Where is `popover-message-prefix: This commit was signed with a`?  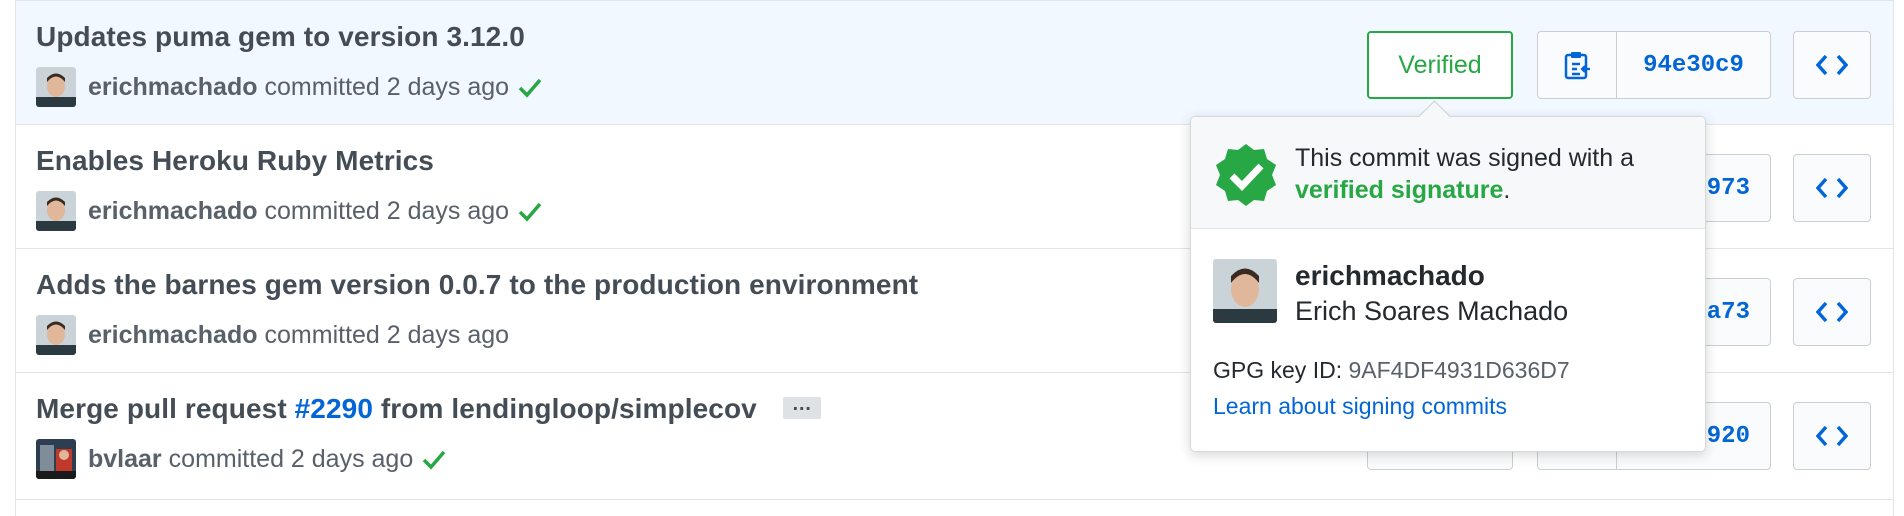 popover-message-prefix: This commit was signed with a is located at coordinates (1465, 158).